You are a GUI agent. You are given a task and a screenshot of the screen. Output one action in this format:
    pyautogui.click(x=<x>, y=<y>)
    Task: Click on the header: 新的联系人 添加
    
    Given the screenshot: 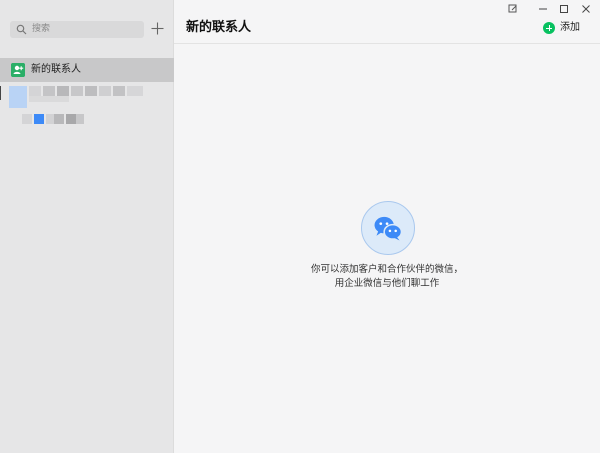 What is the action you would take?
    pyautogui.click(x=387, y=22)
    